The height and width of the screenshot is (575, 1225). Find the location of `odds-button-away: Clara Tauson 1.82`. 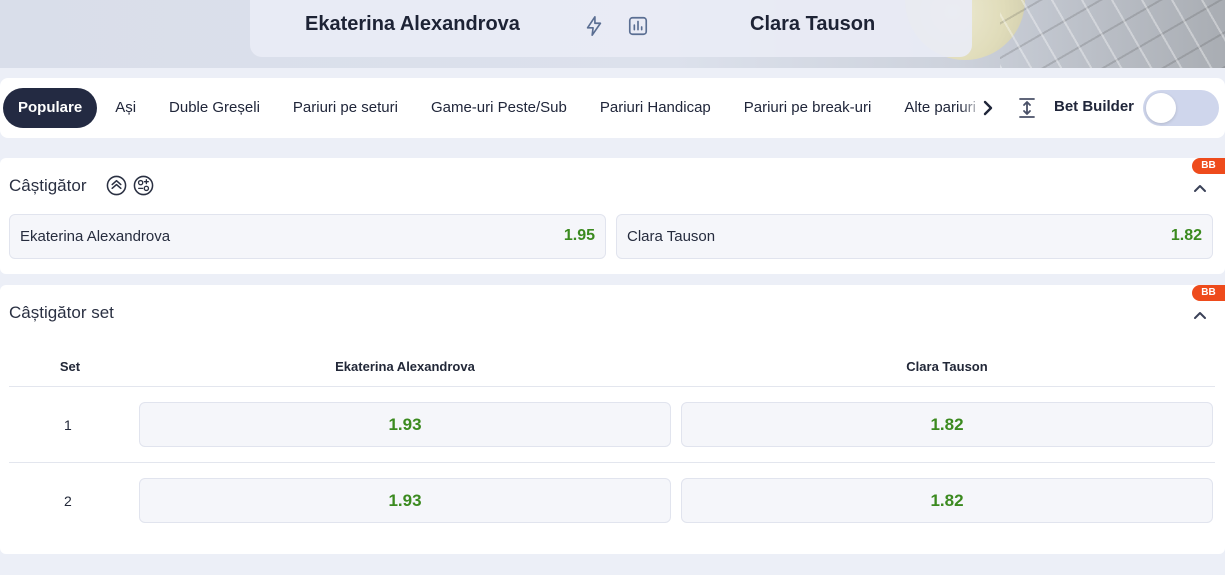

odds-button-away: Clara Tauson 1.82 is located at coordinates (914, 236).